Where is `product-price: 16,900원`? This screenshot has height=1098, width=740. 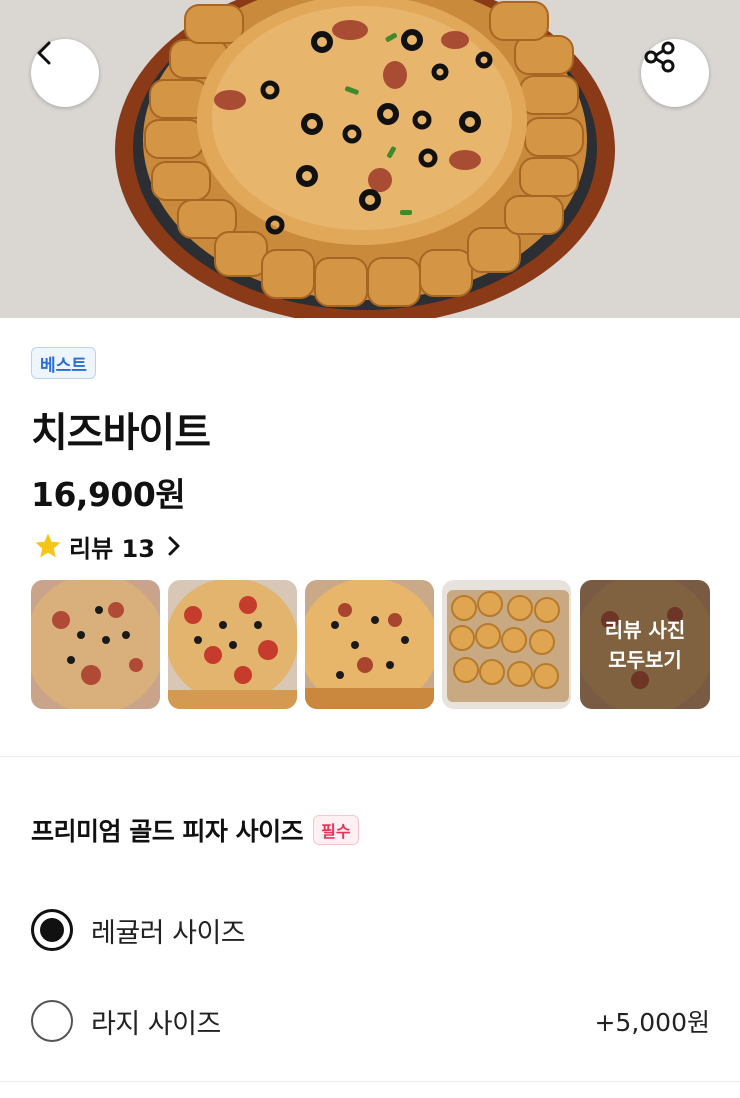 product-price: 16,900원 is located at coordinates (108, 494).